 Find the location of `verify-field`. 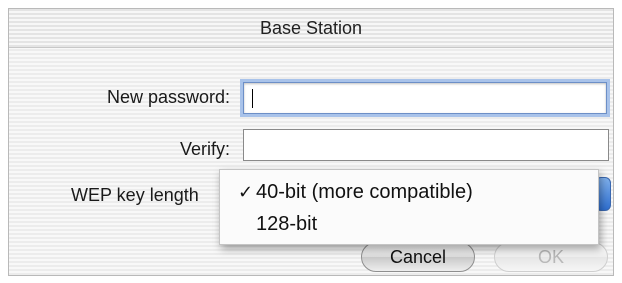

verify-field is located at coordinates (426, 145).